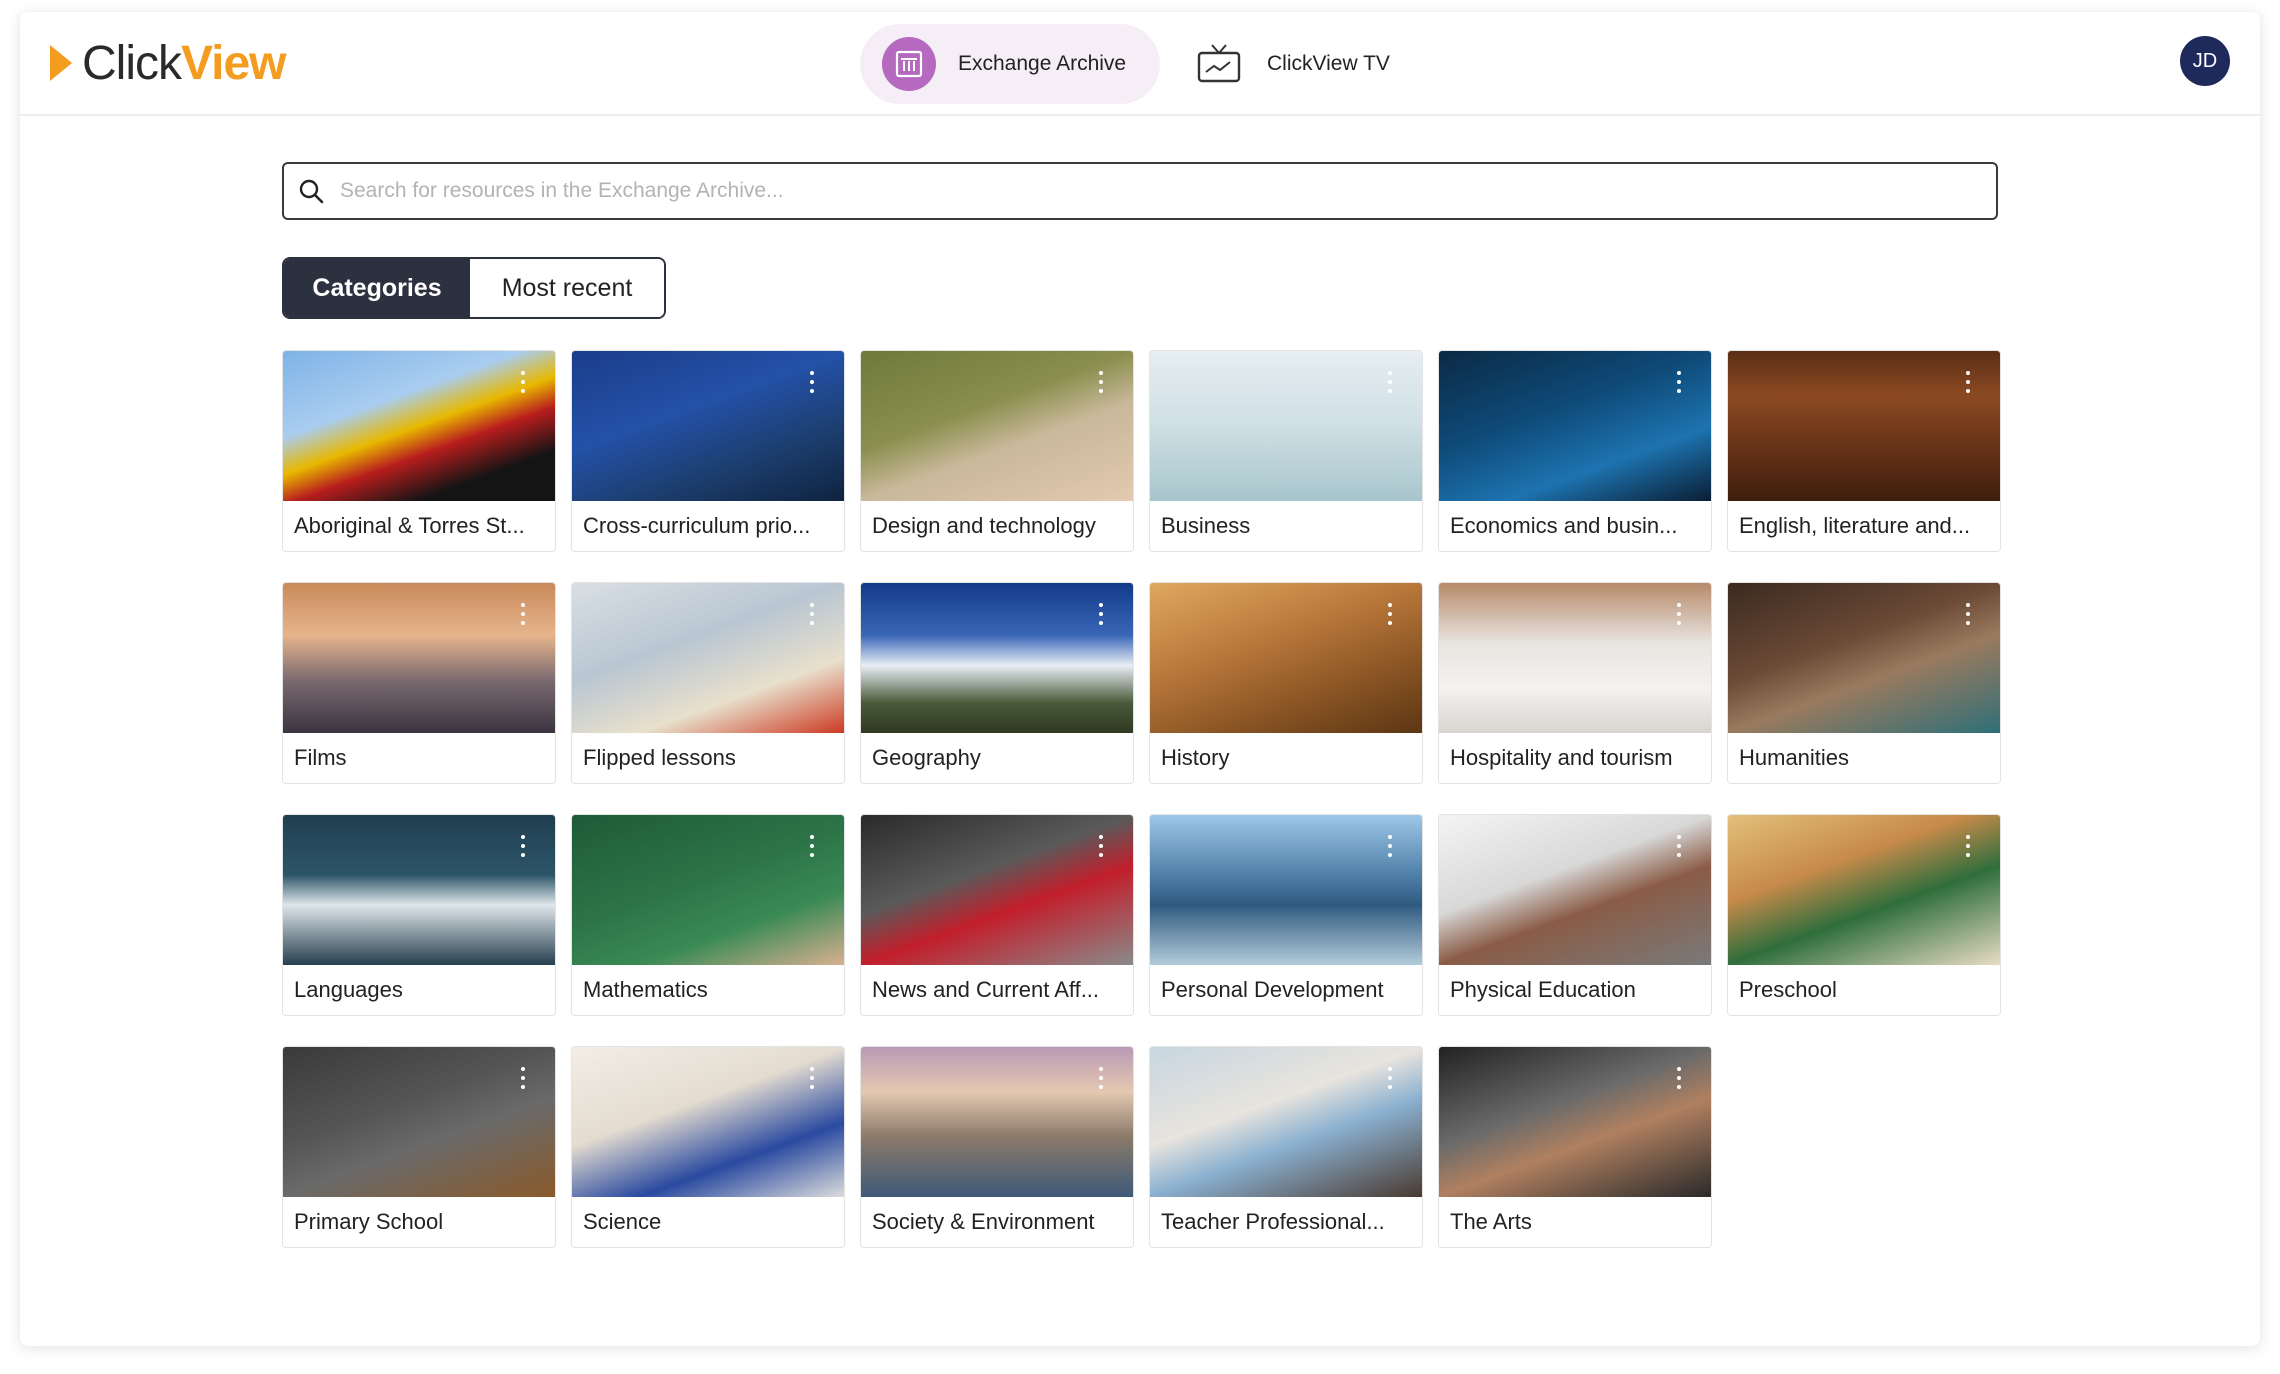 The height and width of the screenshot is (1374, 2280). I want to click on category-card: History, so click(1286, 683).